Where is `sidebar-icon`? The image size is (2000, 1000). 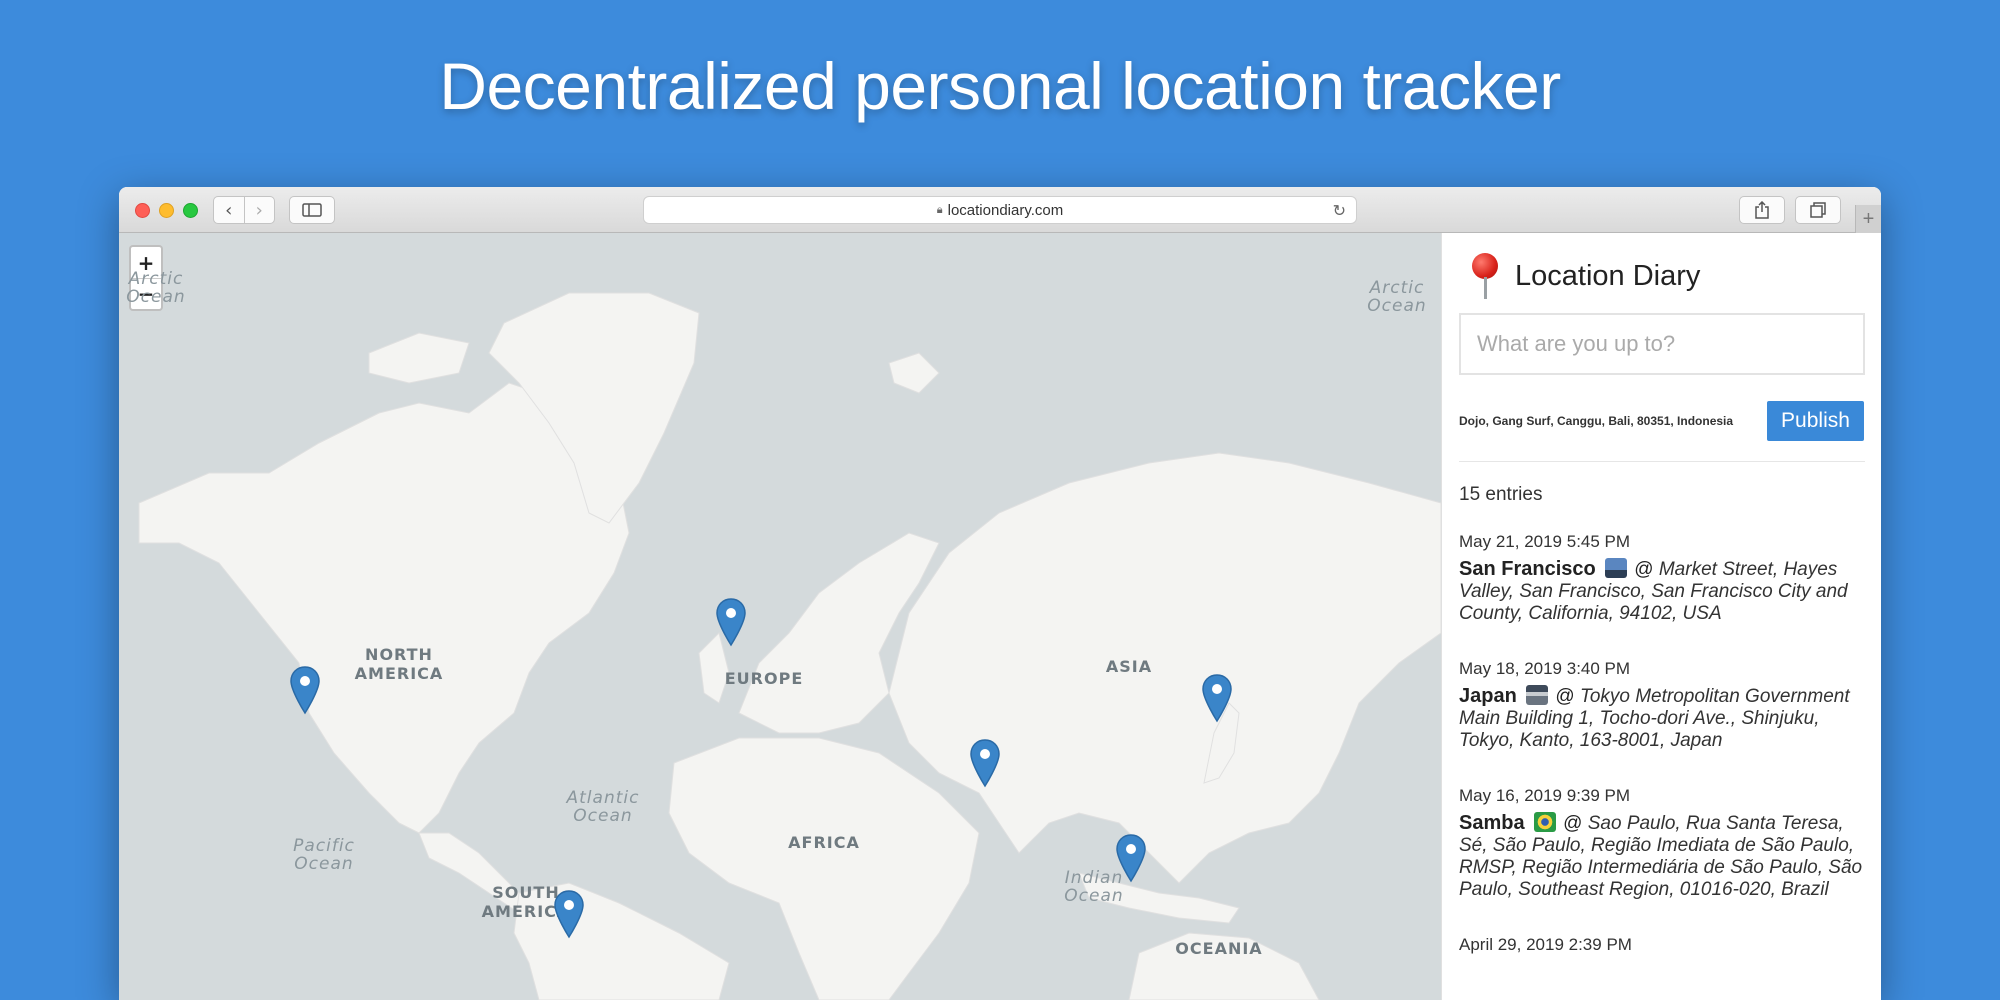
sidebar-icon is located at coordinates (312, 210).